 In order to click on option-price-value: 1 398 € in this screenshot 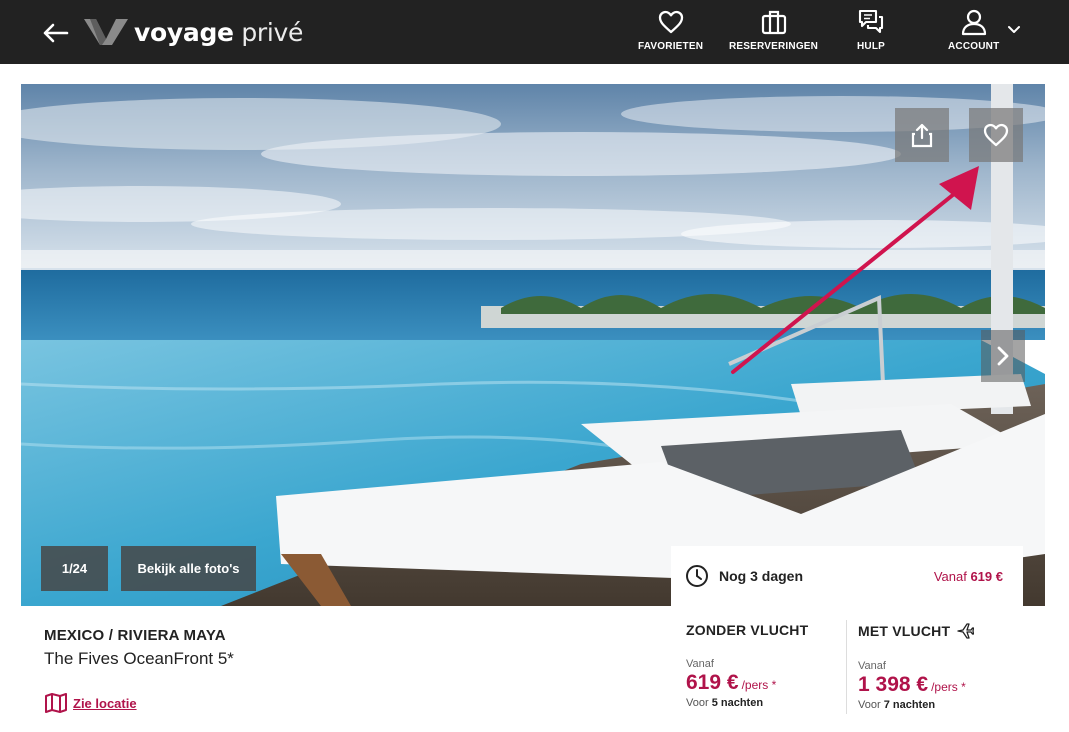, I will do `click(893, 684)`.